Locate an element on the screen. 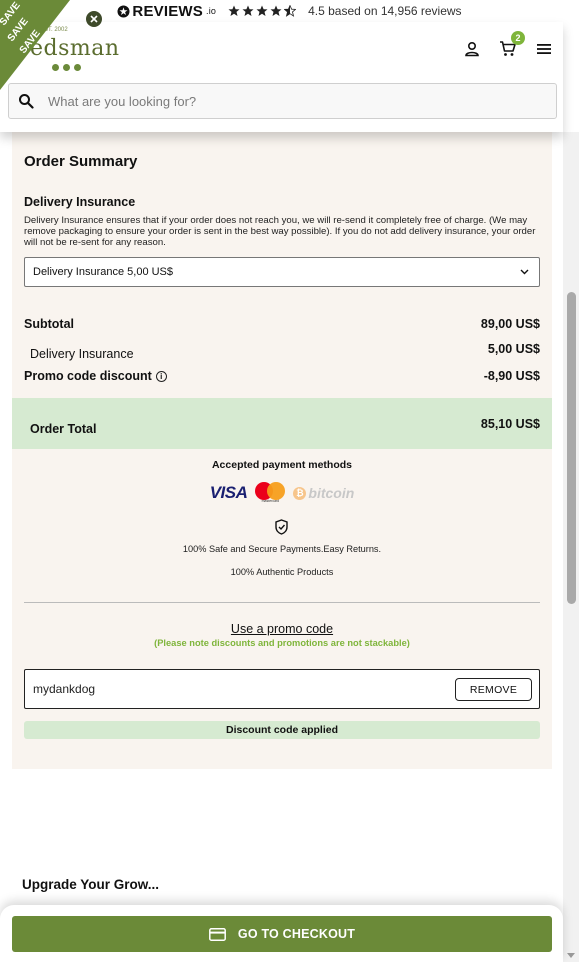  promo-discount-value: -8,90 US$ is located at coordinates (511, 376).